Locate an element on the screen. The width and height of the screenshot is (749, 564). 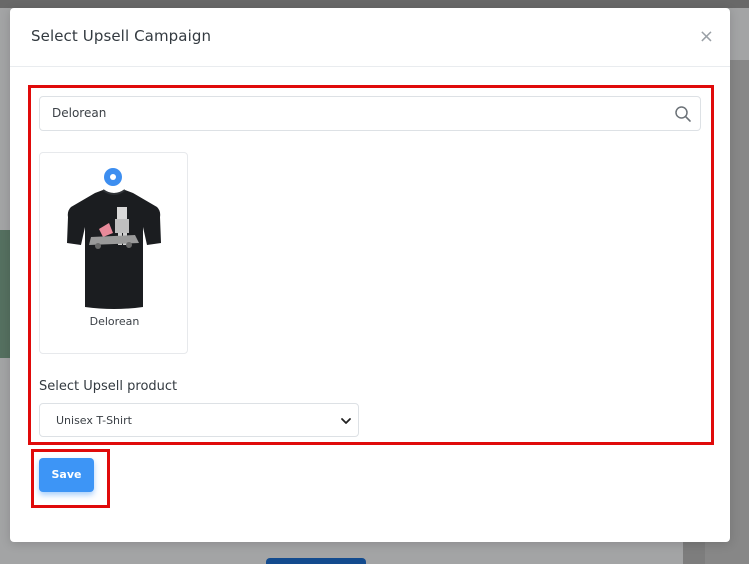
close-icon: × is located at coordinates (706, 37).